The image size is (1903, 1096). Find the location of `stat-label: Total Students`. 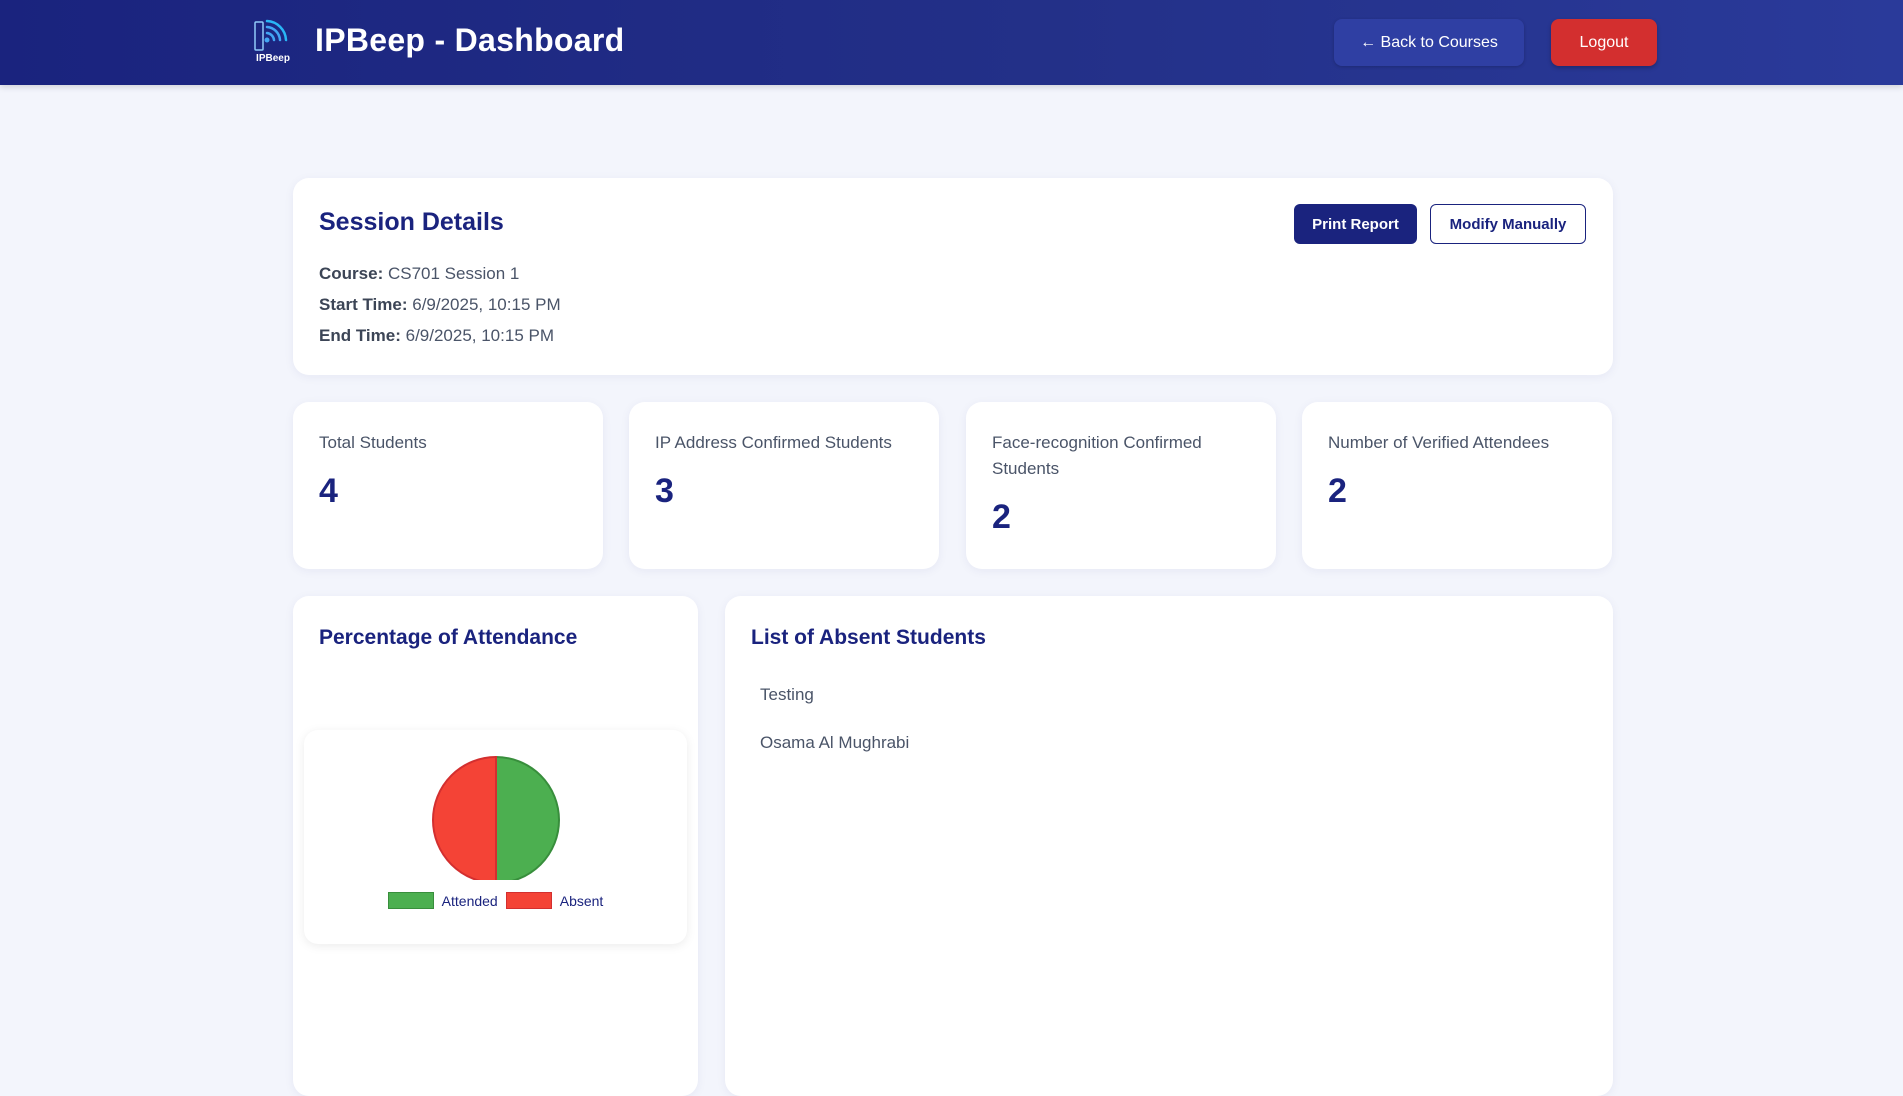

stat-label: Total Students is located at coordinates (373, 442).